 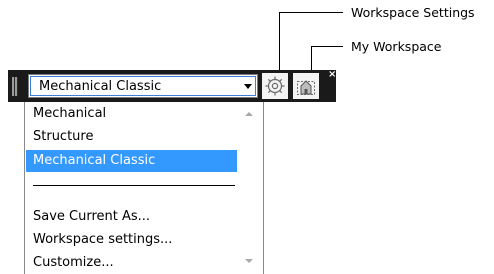 I want to click on close-icon: ×, so click(x=332, y=75).